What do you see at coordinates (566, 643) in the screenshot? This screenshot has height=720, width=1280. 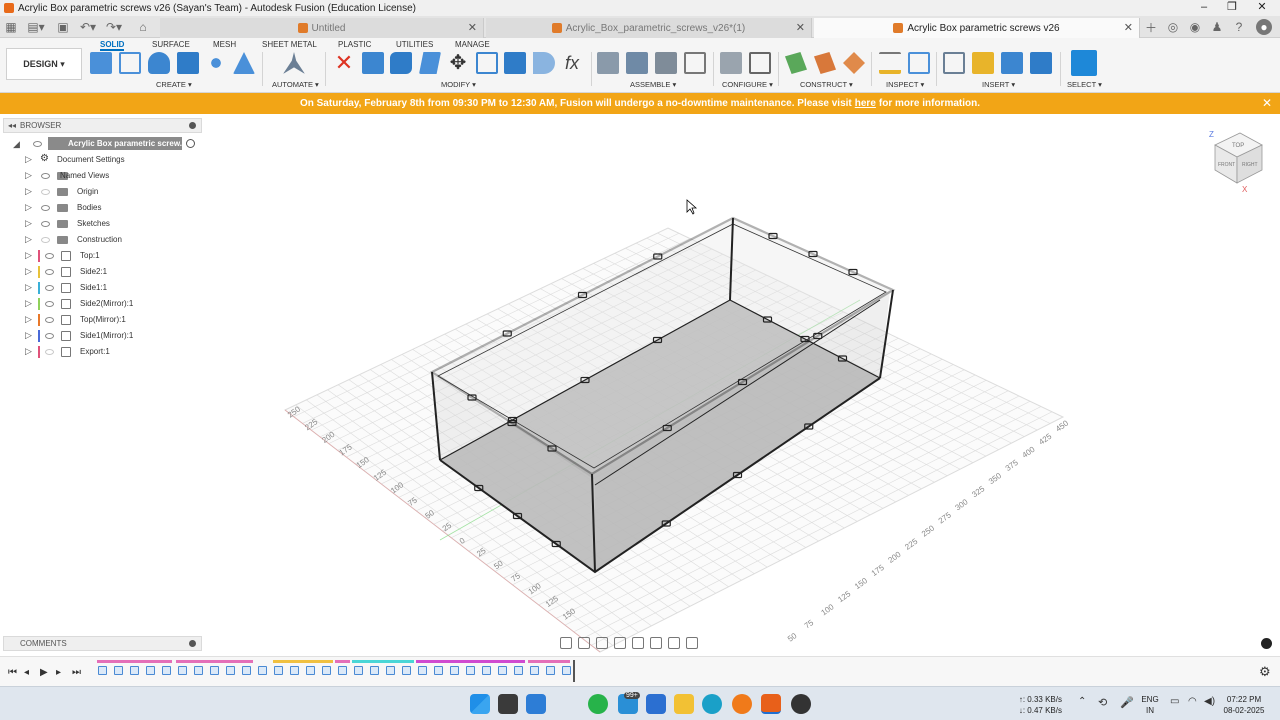 I see `orbit-icon` at bounding box center [566, 643].